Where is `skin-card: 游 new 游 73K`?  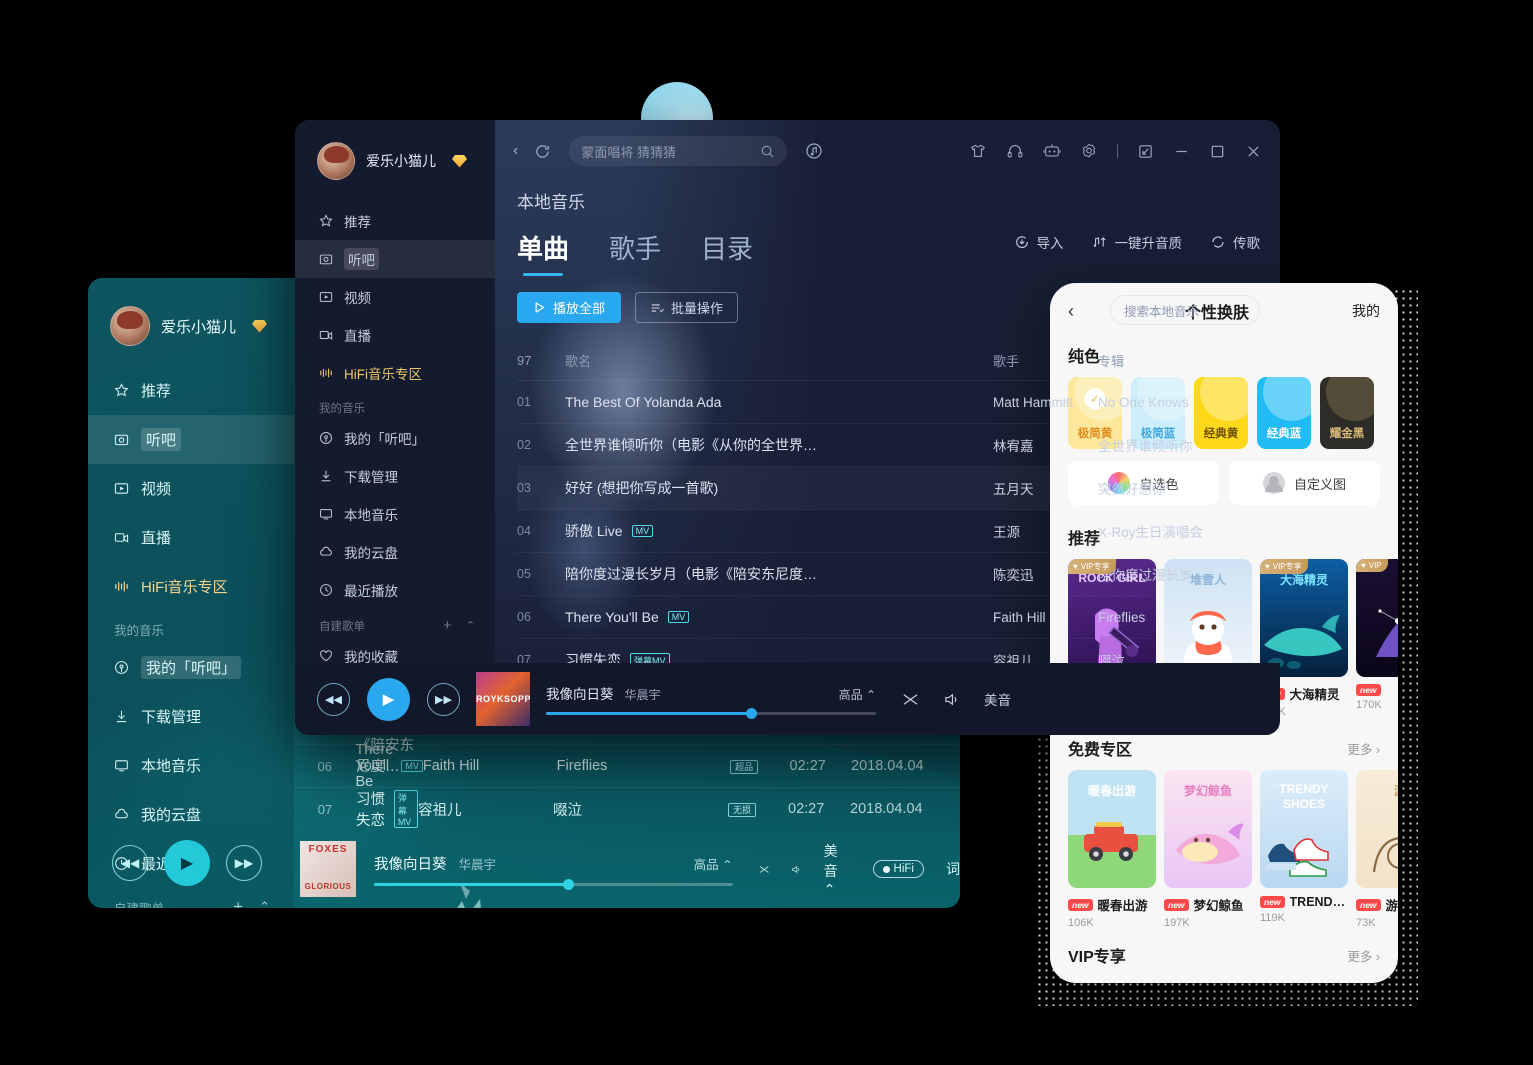 skin-card: 游 new 游 73K is located at coordinates (1377, 849).